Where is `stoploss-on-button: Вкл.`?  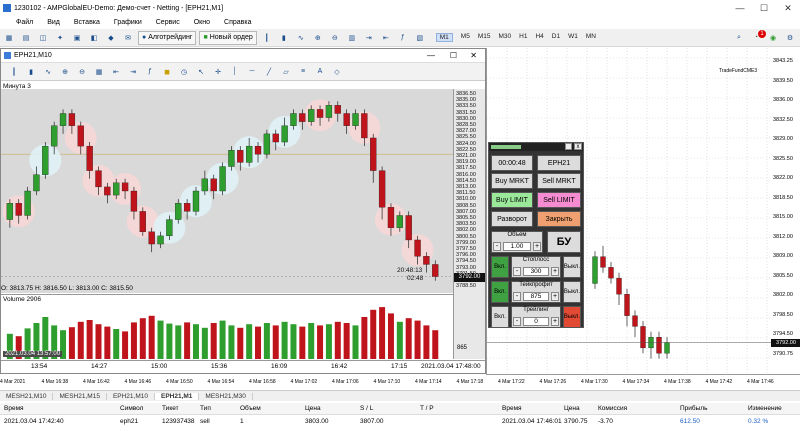 stoploss-on-button: Вкл. is located at coordinates (500, 267).